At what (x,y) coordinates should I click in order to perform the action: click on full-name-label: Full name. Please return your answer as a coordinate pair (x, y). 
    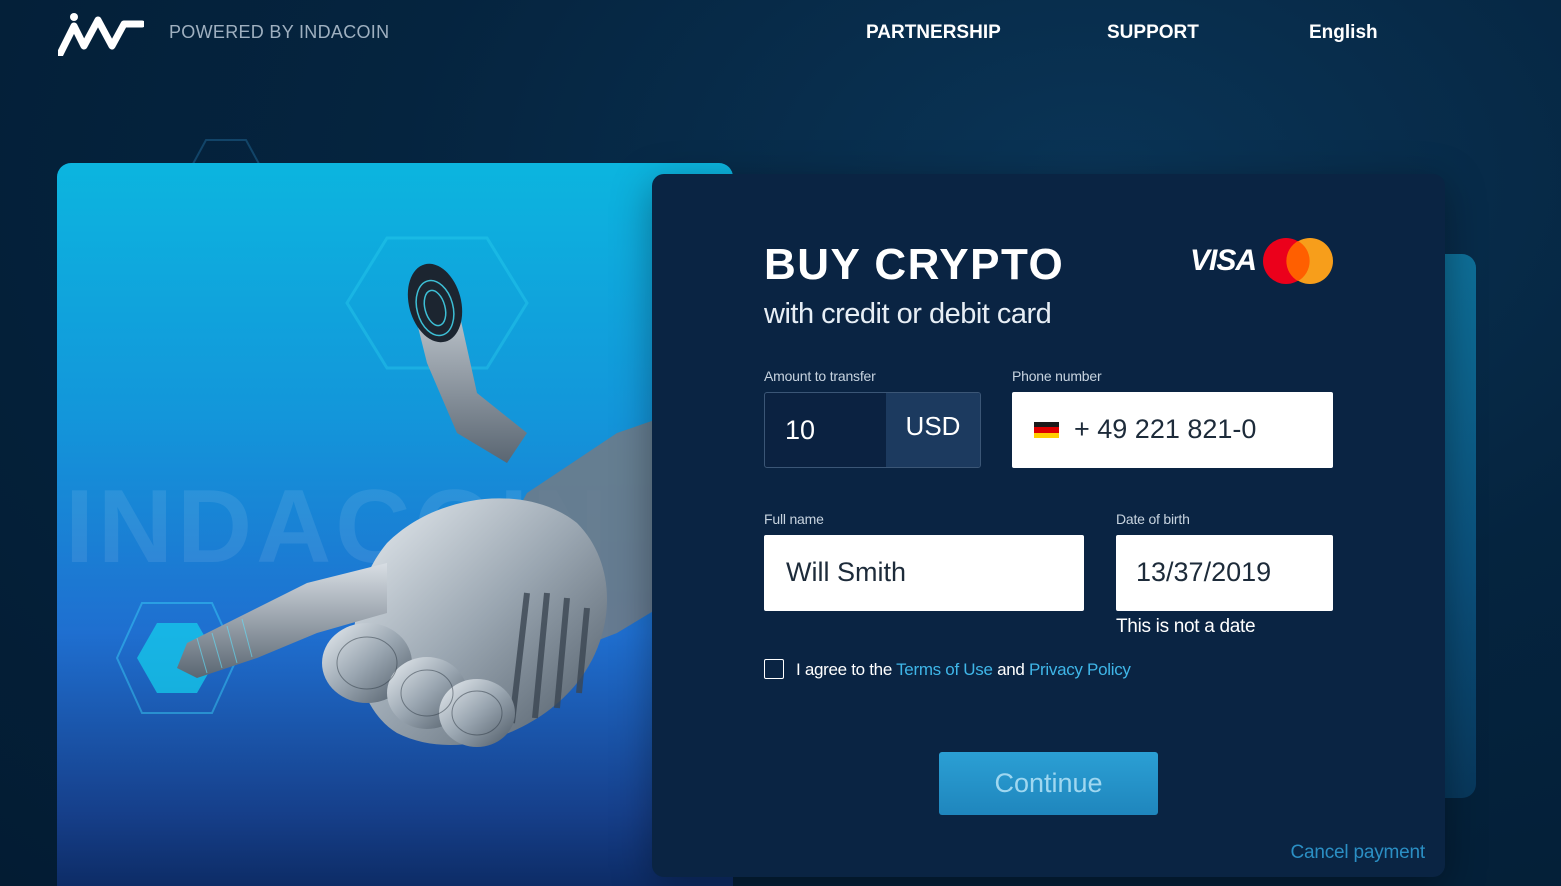
    Looking at the image, I should click on (794, 519).